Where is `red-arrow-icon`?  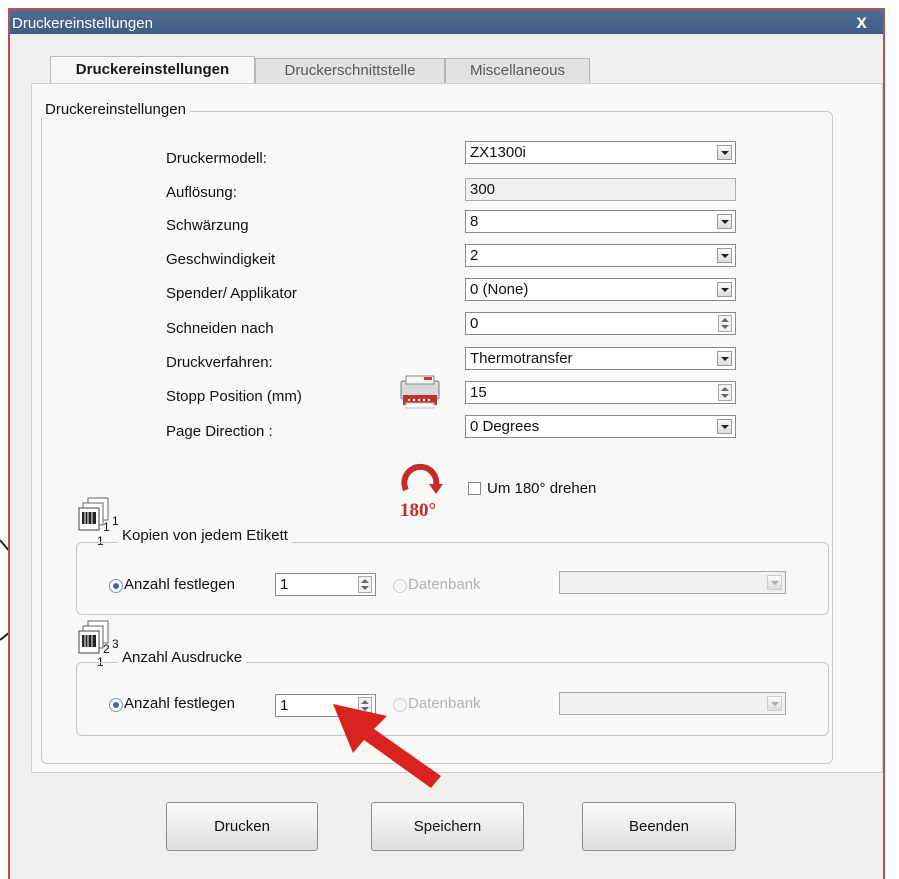
red-arrow-icon is located at coordinates (387, 746).